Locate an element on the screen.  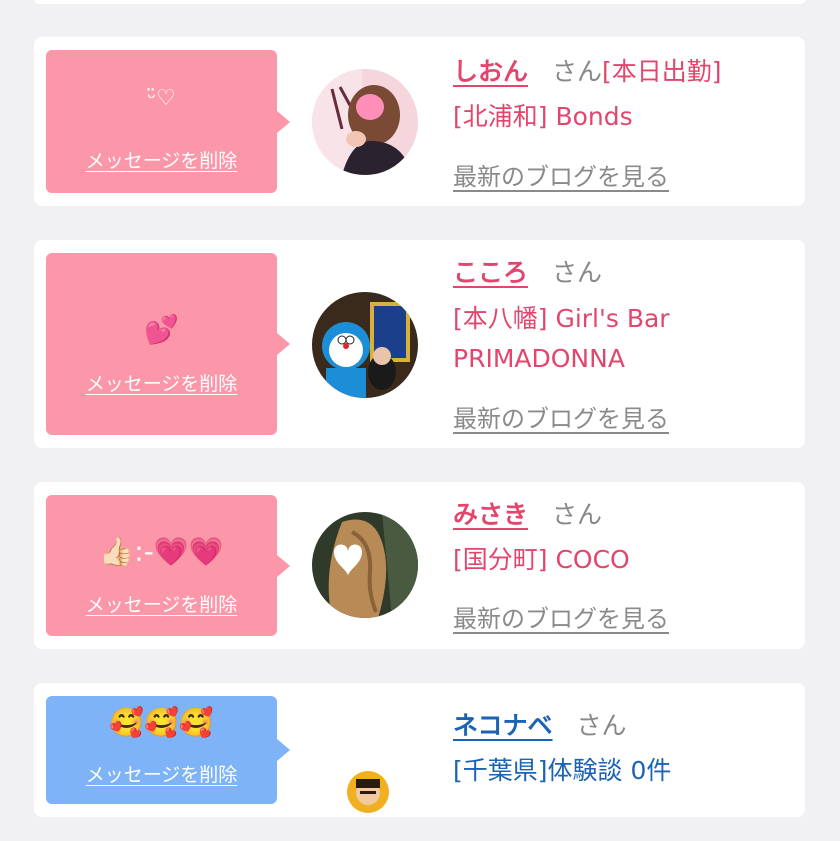
attendance-status: [本日出勤] is located at coordinates (662, 71).